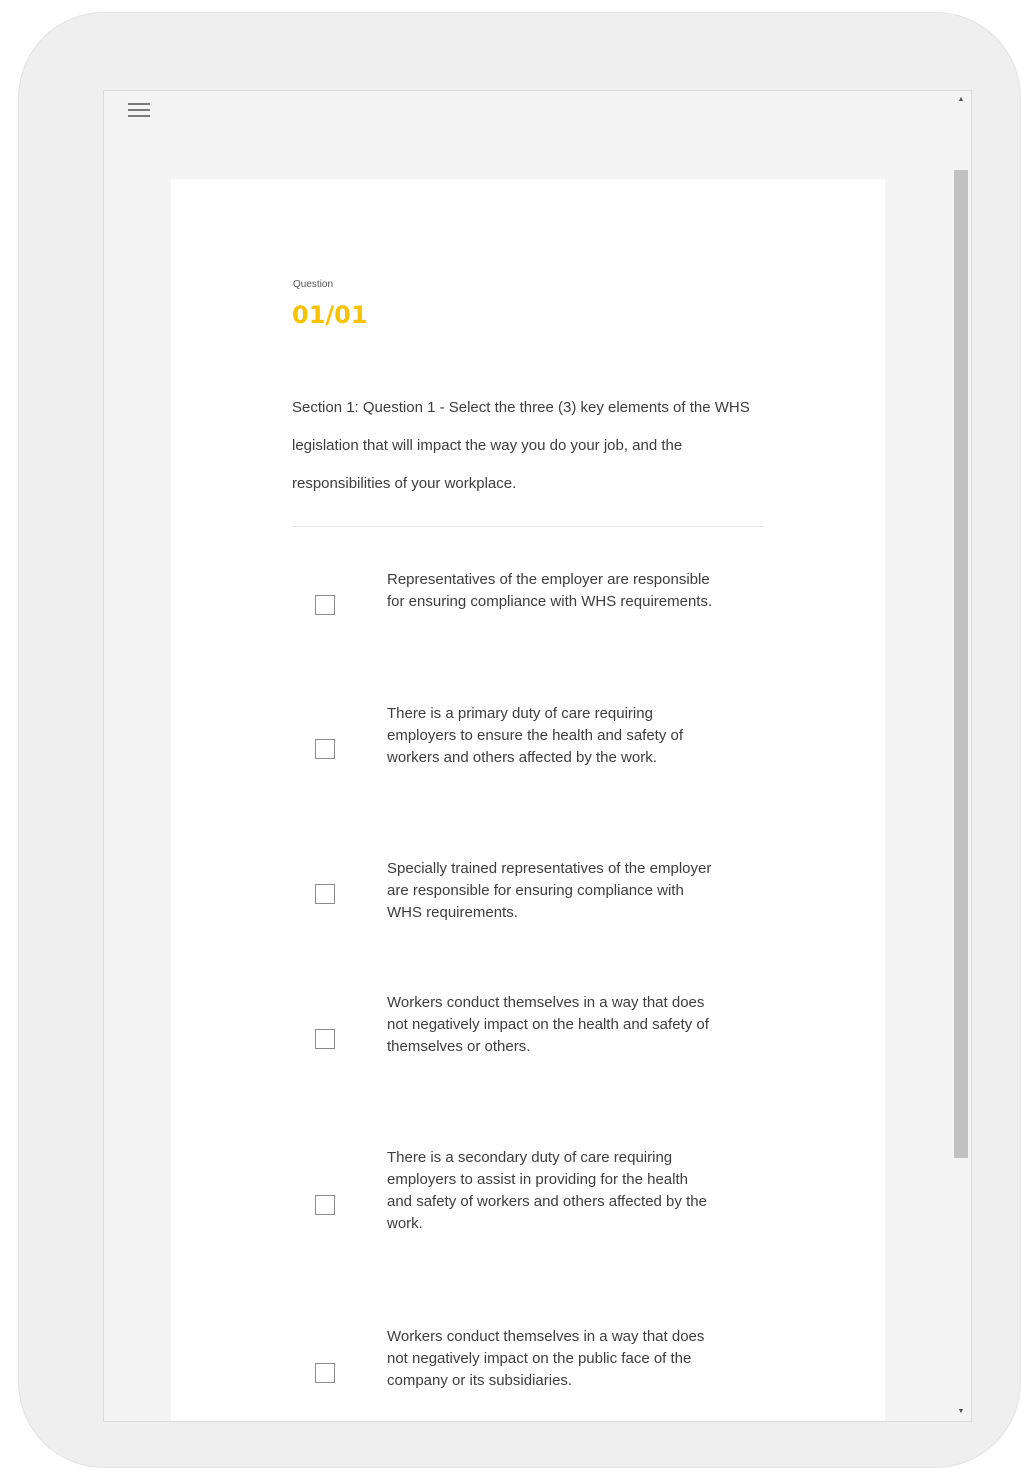 This screenshot has width=1021, height=1468. What do you see at coordinates (325, 1205) in the screenshot?
I see `option-5-checkbox` at bounding box center [325, 1205].